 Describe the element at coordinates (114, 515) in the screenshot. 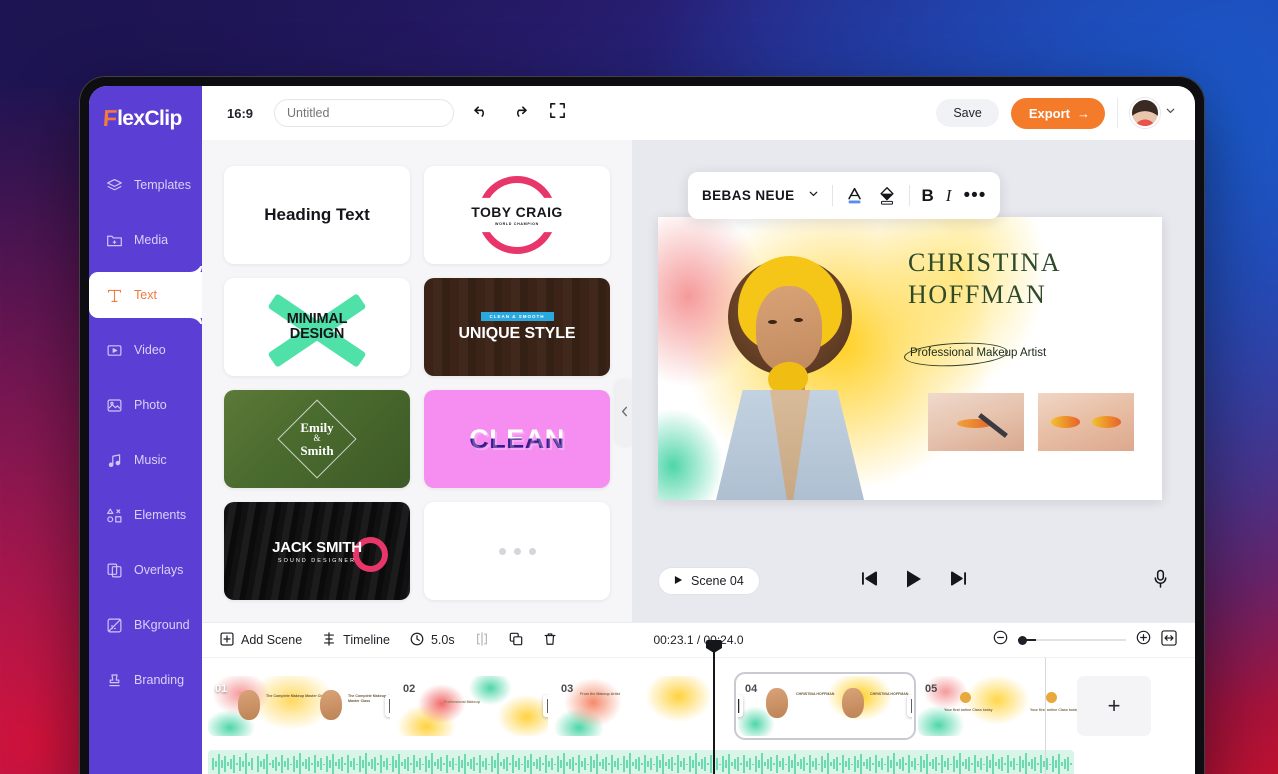

I see `shapes-icon` at that location.